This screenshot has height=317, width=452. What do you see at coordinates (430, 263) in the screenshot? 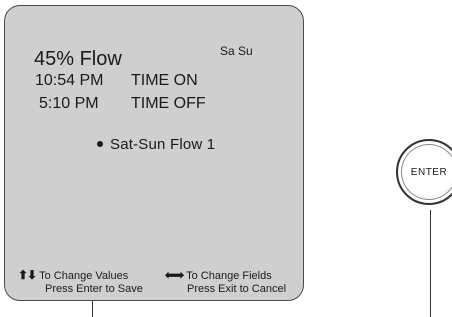
I see `callout-line-enter` at bounding box center [430, 263].